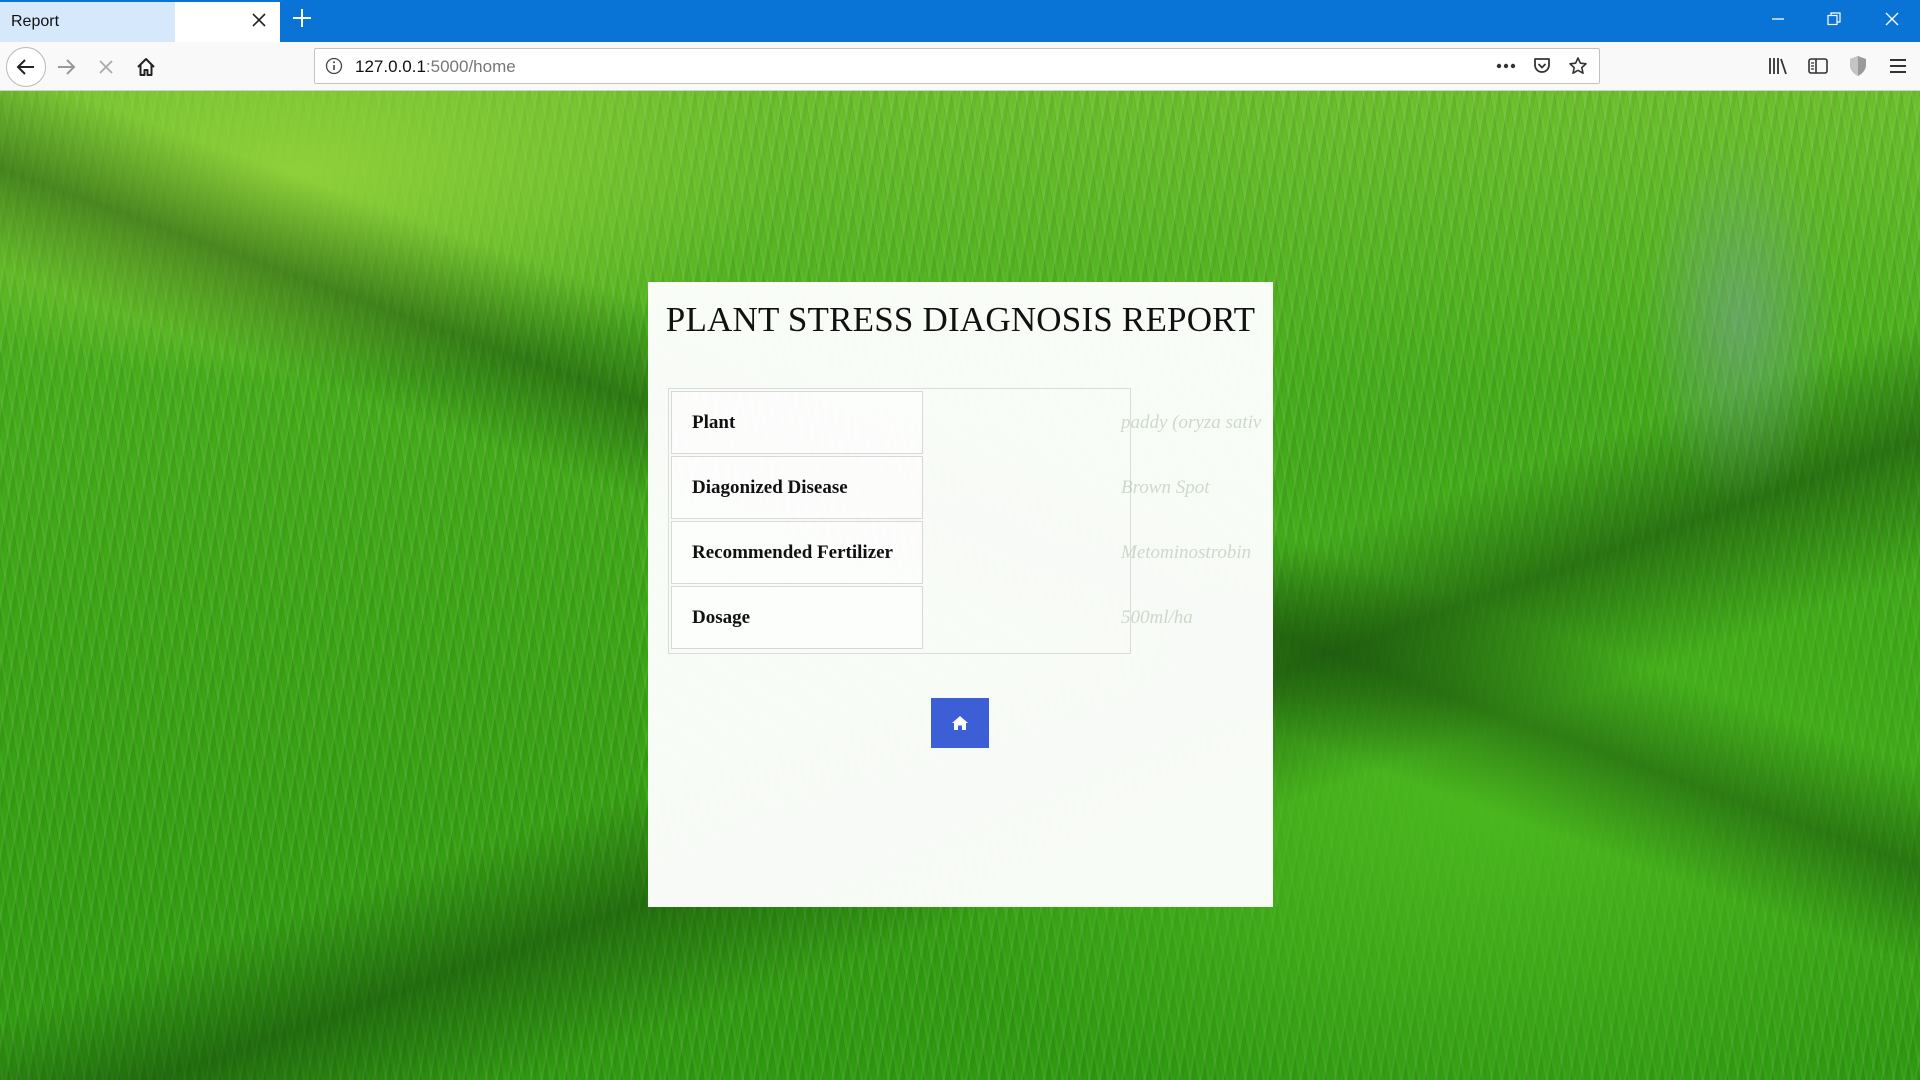  What do you see at coordinates (797, 487) in the screenshot?
I see `row-label: Diagonized Disease` at bounding box center [797, 487].